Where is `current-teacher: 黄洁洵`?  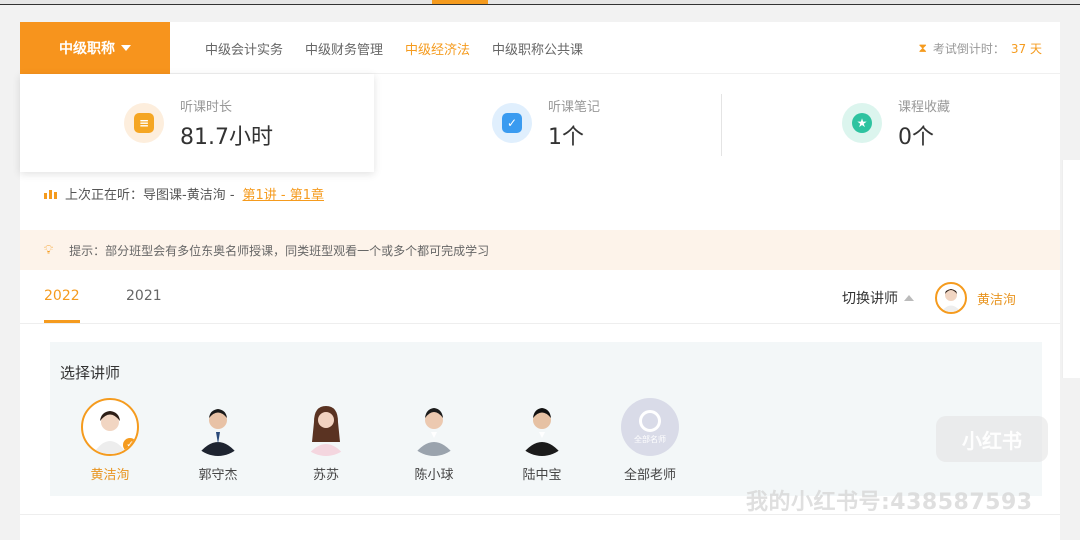
current-teacher: 黄洁洵 is located at coordinates (975, 298).